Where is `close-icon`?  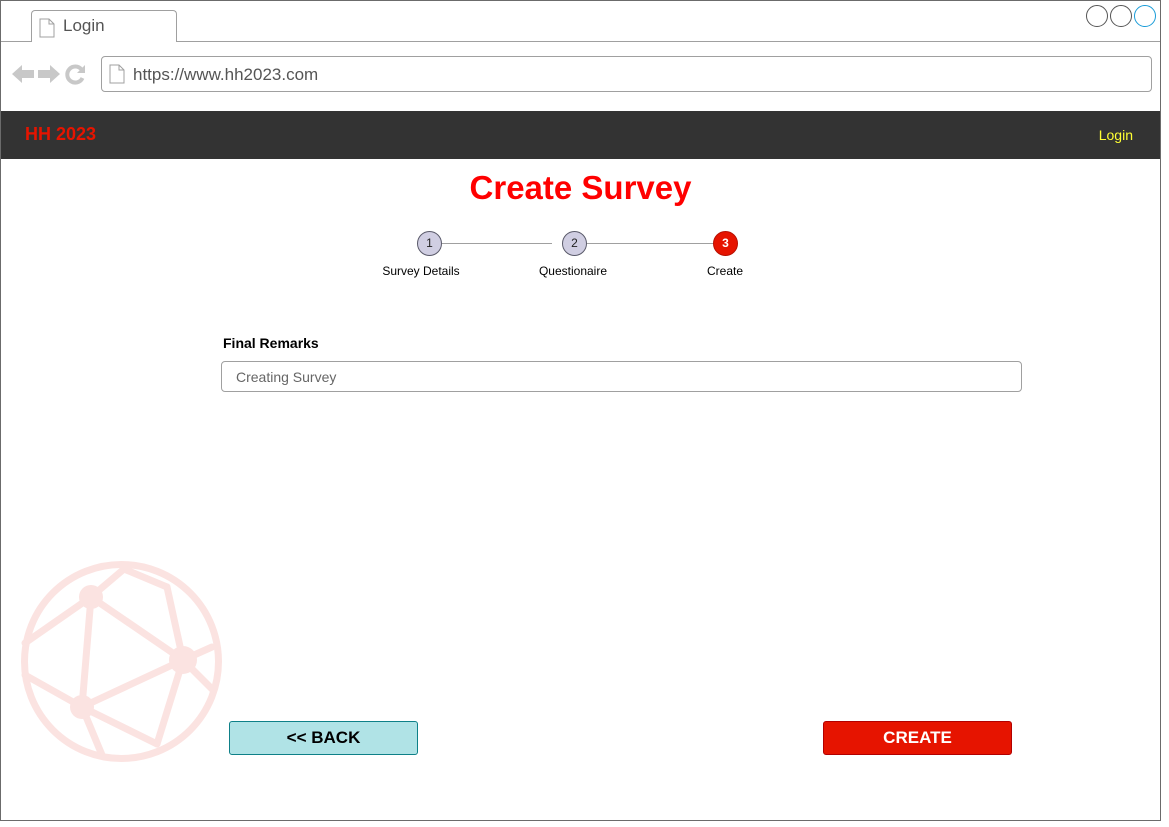
close-icon is located at coordinates (1145, 16).